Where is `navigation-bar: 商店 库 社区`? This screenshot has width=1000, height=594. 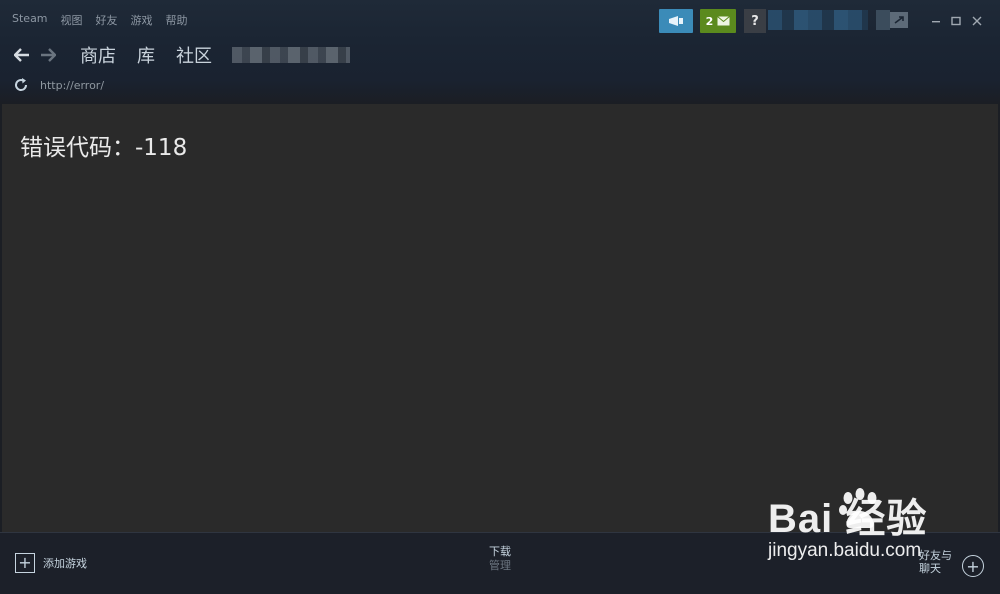 navigation-bar: 商店 库 社区 is located at coordinates (180, 55).